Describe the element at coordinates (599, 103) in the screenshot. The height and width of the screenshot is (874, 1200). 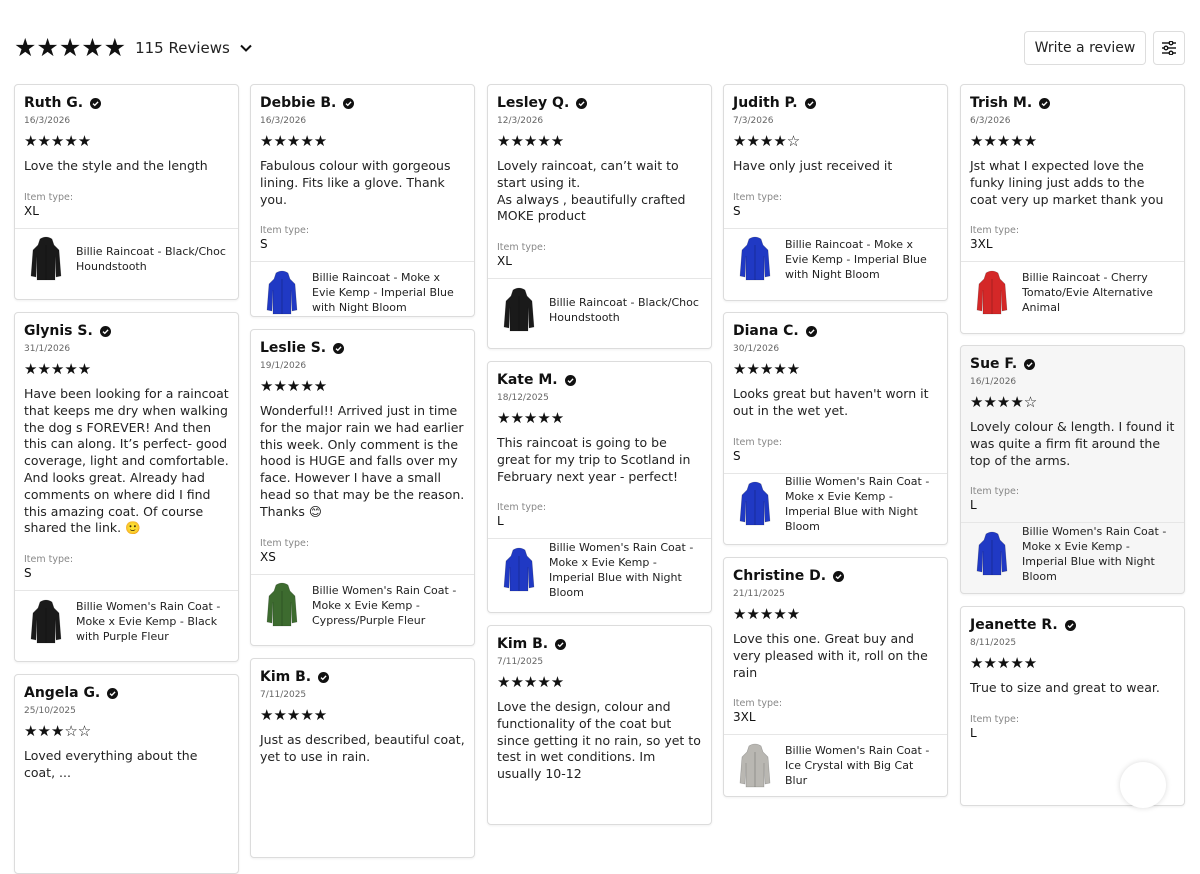
I see `reviewer-name: Lesley Q.` at that location.